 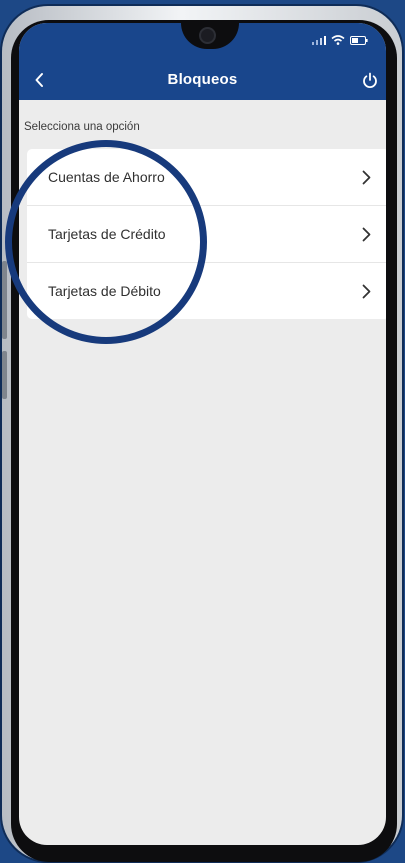 I want to click on option-label: Cuentas de Ahorro, so click(x=106, y=177).